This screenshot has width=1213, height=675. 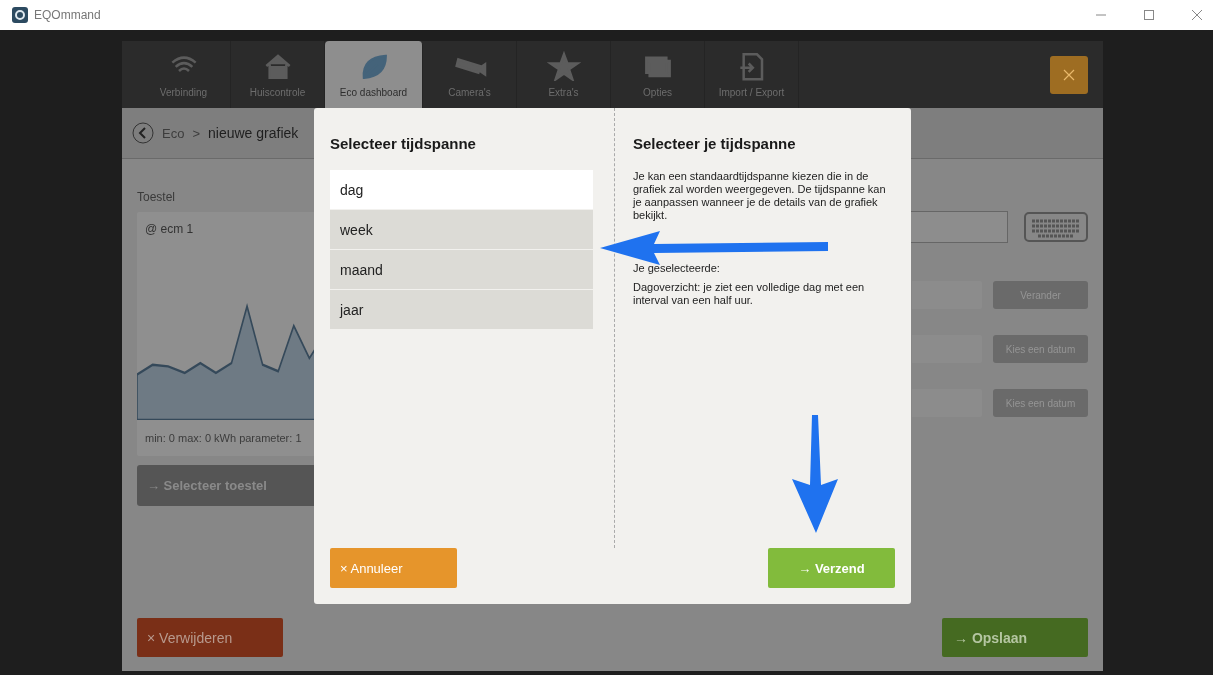 What do you see at coordinates (223, 438) in the screenshot?
I see `chart-summary: min: 0 max: 0 kWh parameter: 1` at bounding box center [223, 438].